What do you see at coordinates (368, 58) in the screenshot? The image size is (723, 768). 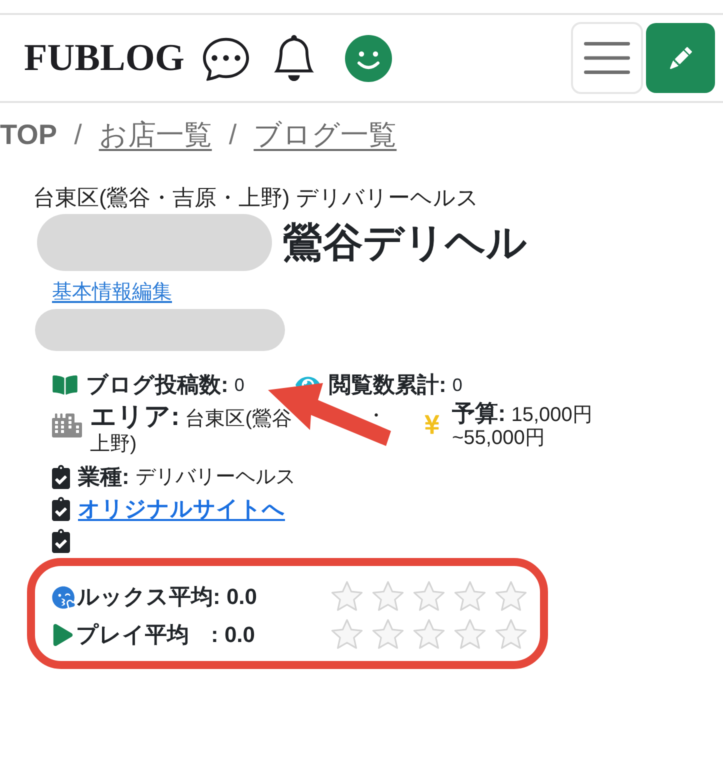 I see `smiley-avatar-icon` at bounding box center [368, 58].